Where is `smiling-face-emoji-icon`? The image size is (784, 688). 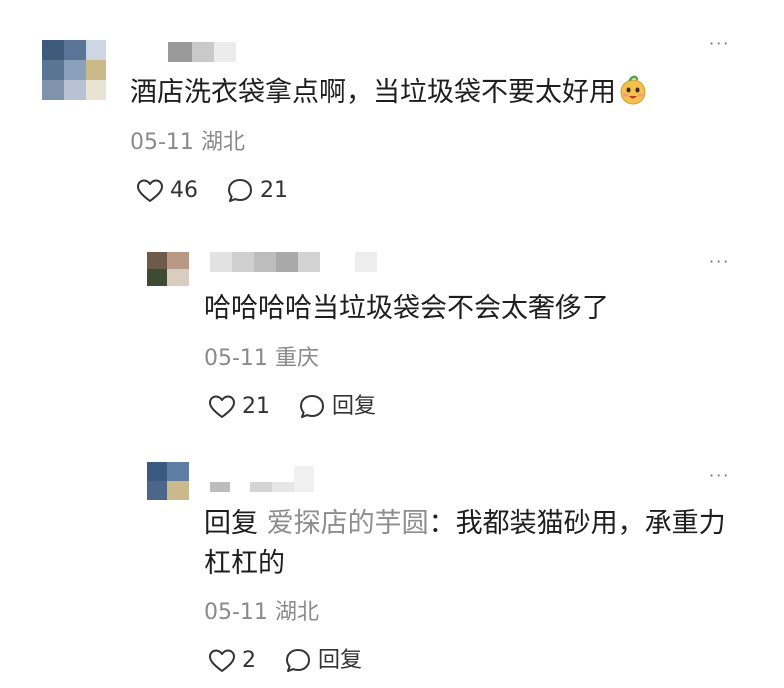
smiling-face-emoji-icon is located at coordinates (633, 97).